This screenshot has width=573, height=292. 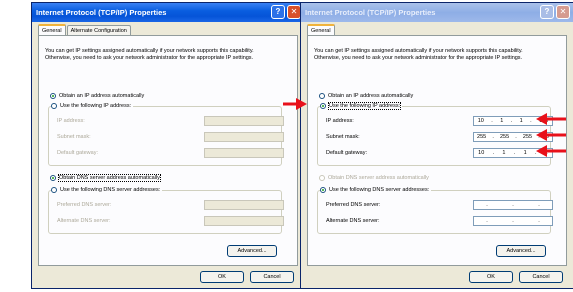 What do you see at coordinates (244, 121) in the screenshot?
I see `ip-address-field` at bounding box center [244, 121].